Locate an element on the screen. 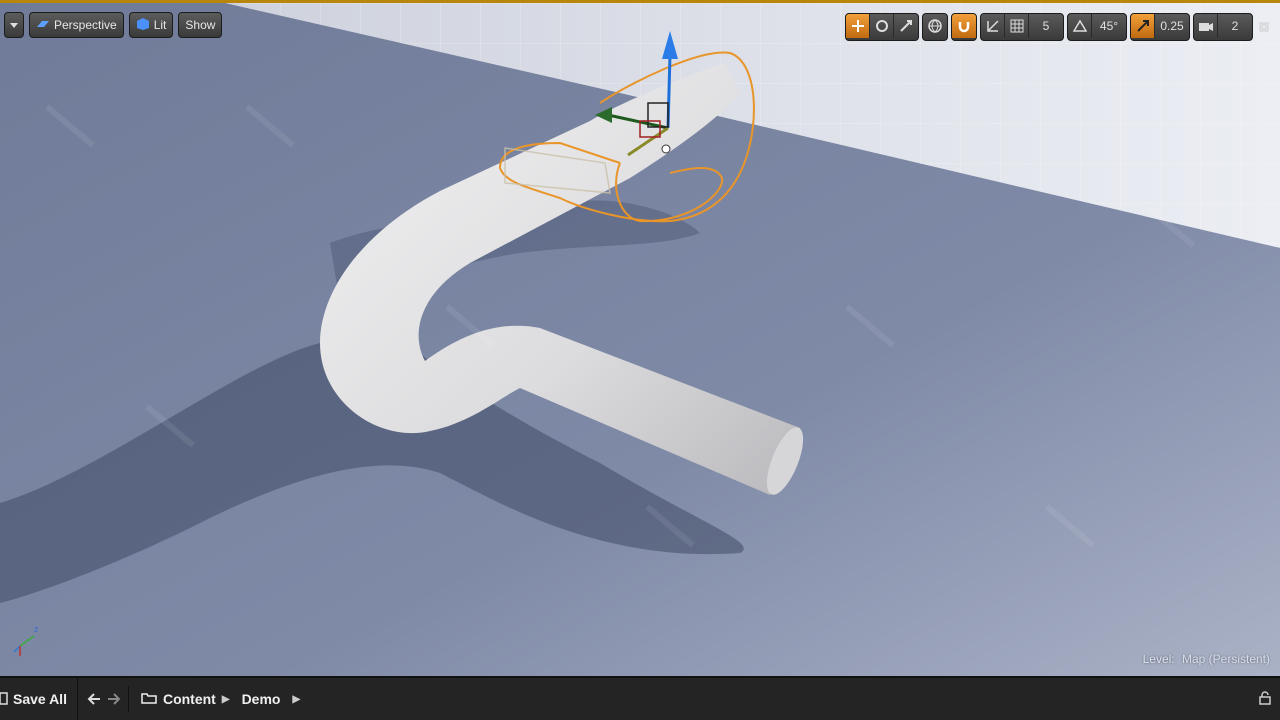 This screenshot has width=1280, height=720. viewport-toolbar-right: 5 45° 0.25 2 is located at coordinates (1058, 27).